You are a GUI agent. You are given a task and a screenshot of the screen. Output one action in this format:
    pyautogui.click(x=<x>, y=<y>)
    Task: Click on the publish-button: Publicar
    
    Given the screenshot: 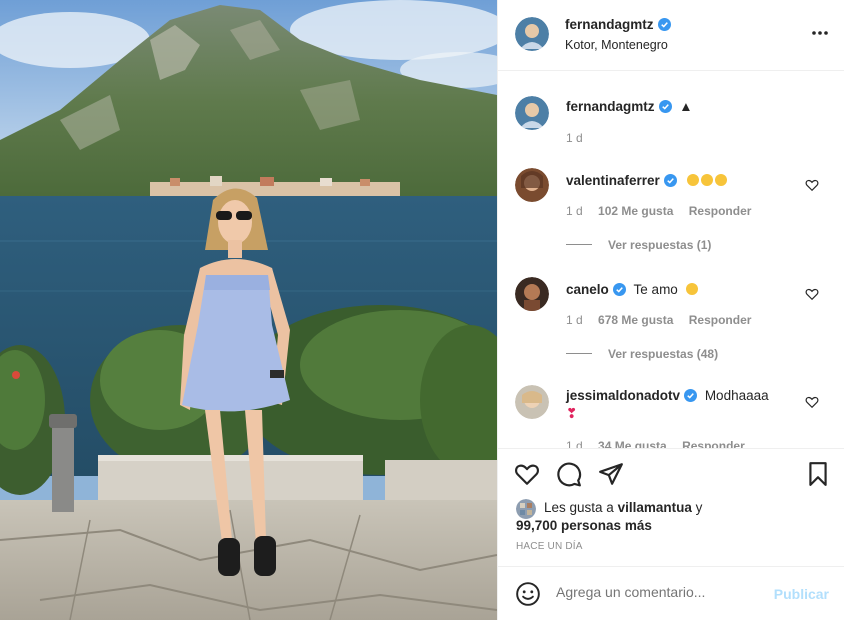 What is the action you would take?
    pyautogui.click(x=801, y=594)
    